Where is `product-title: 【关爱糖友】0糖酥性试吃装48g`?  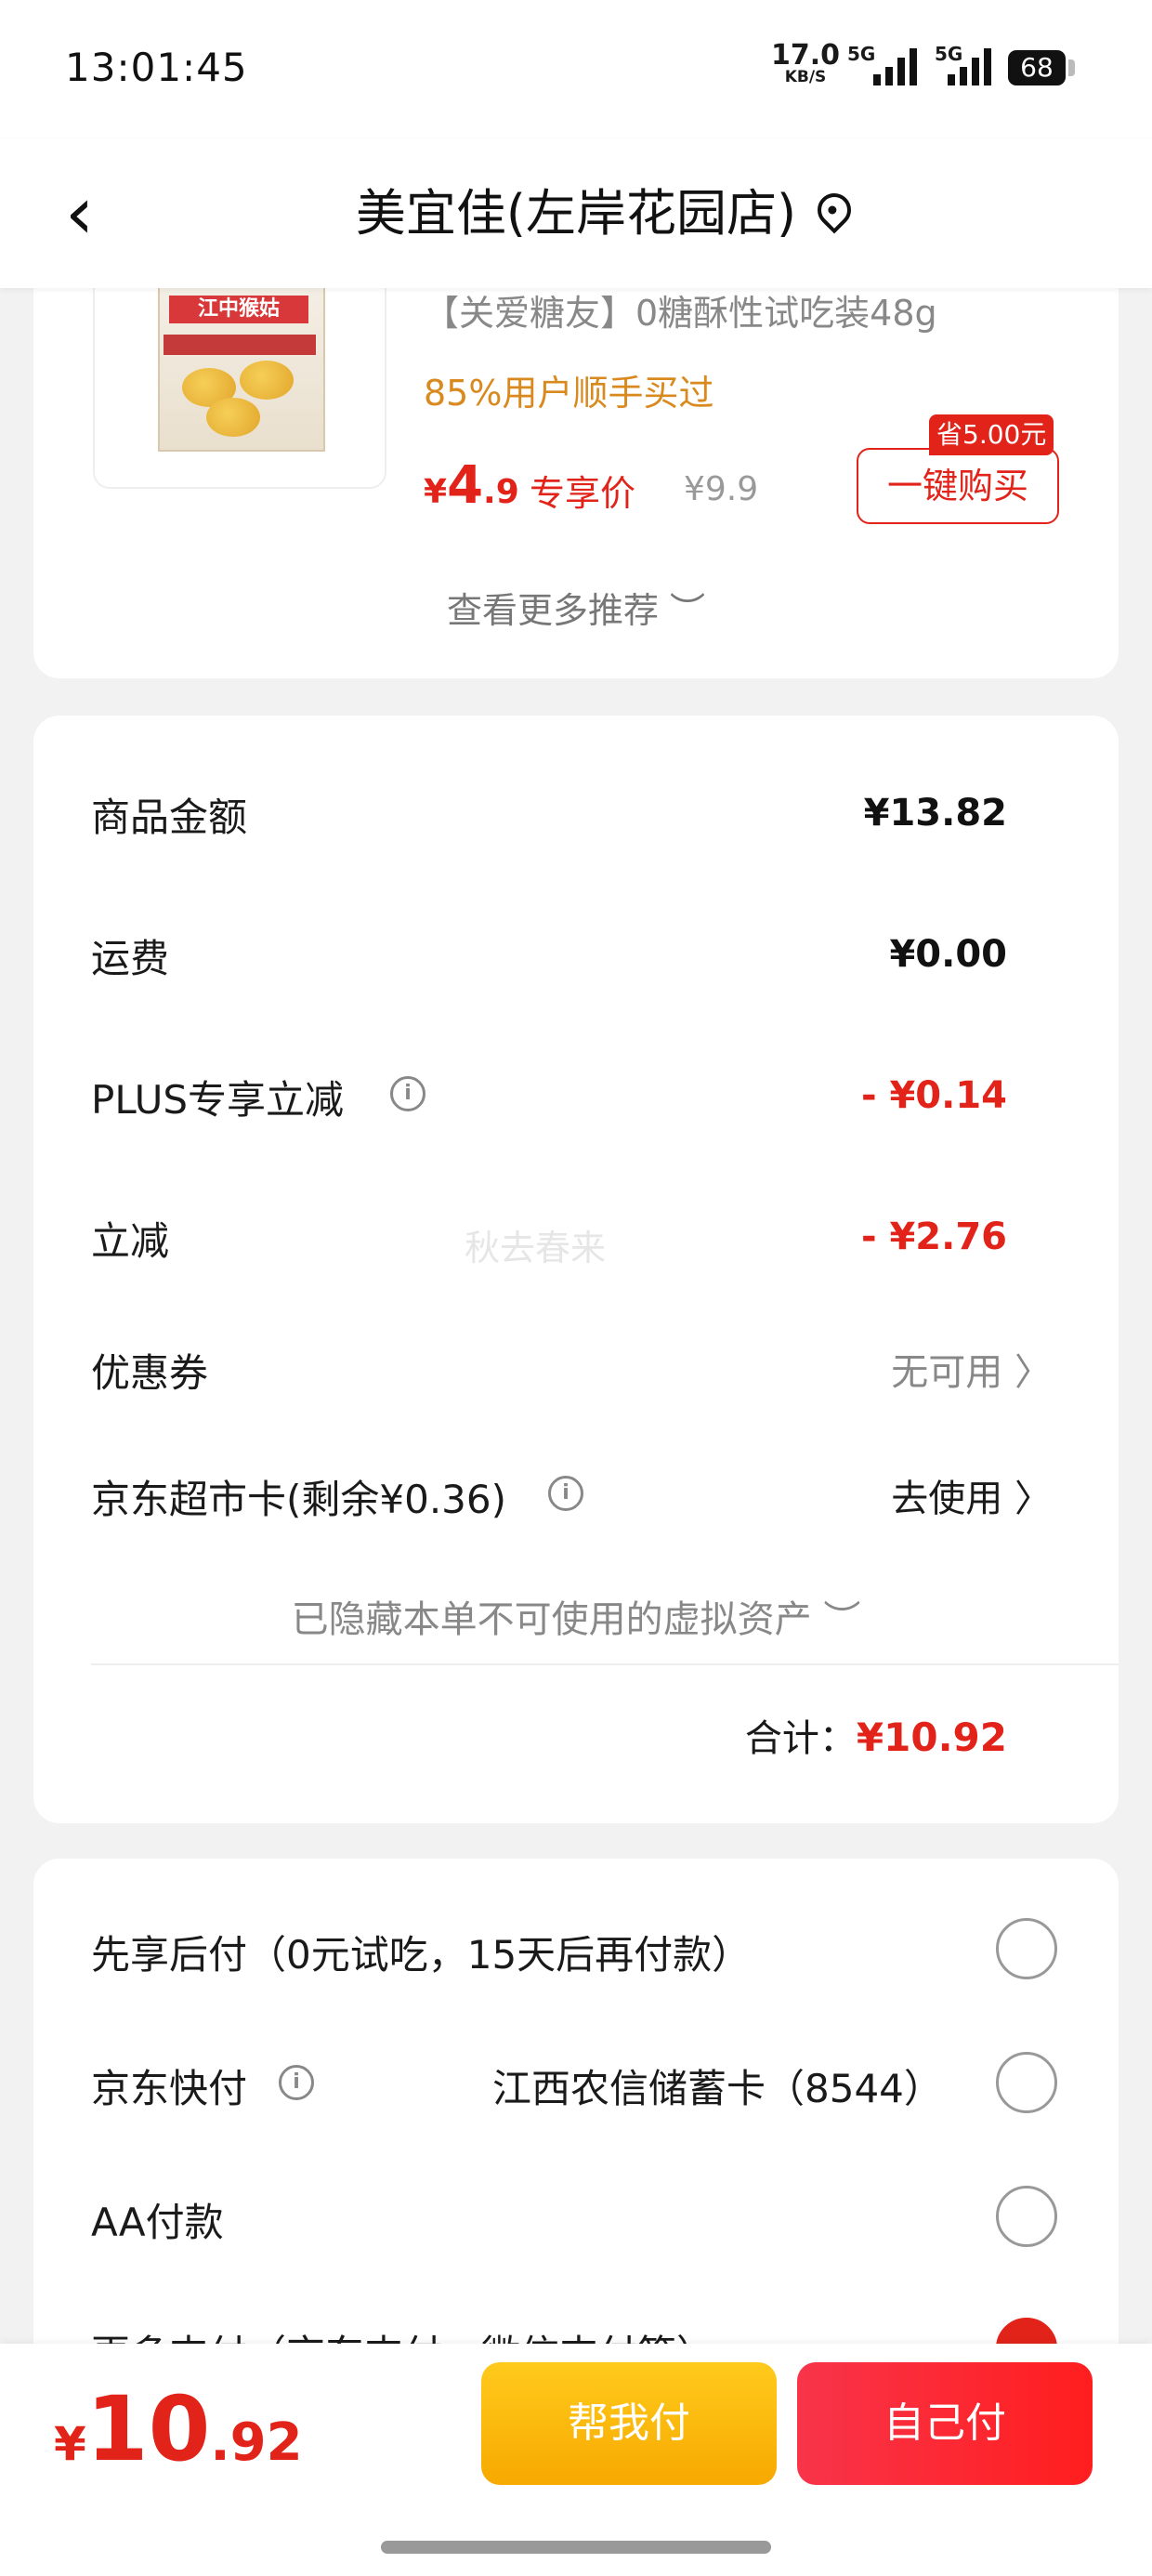 product-title: 【关爱糖友】0糖酥性试吃装48g is located at coordinates (680, 309).